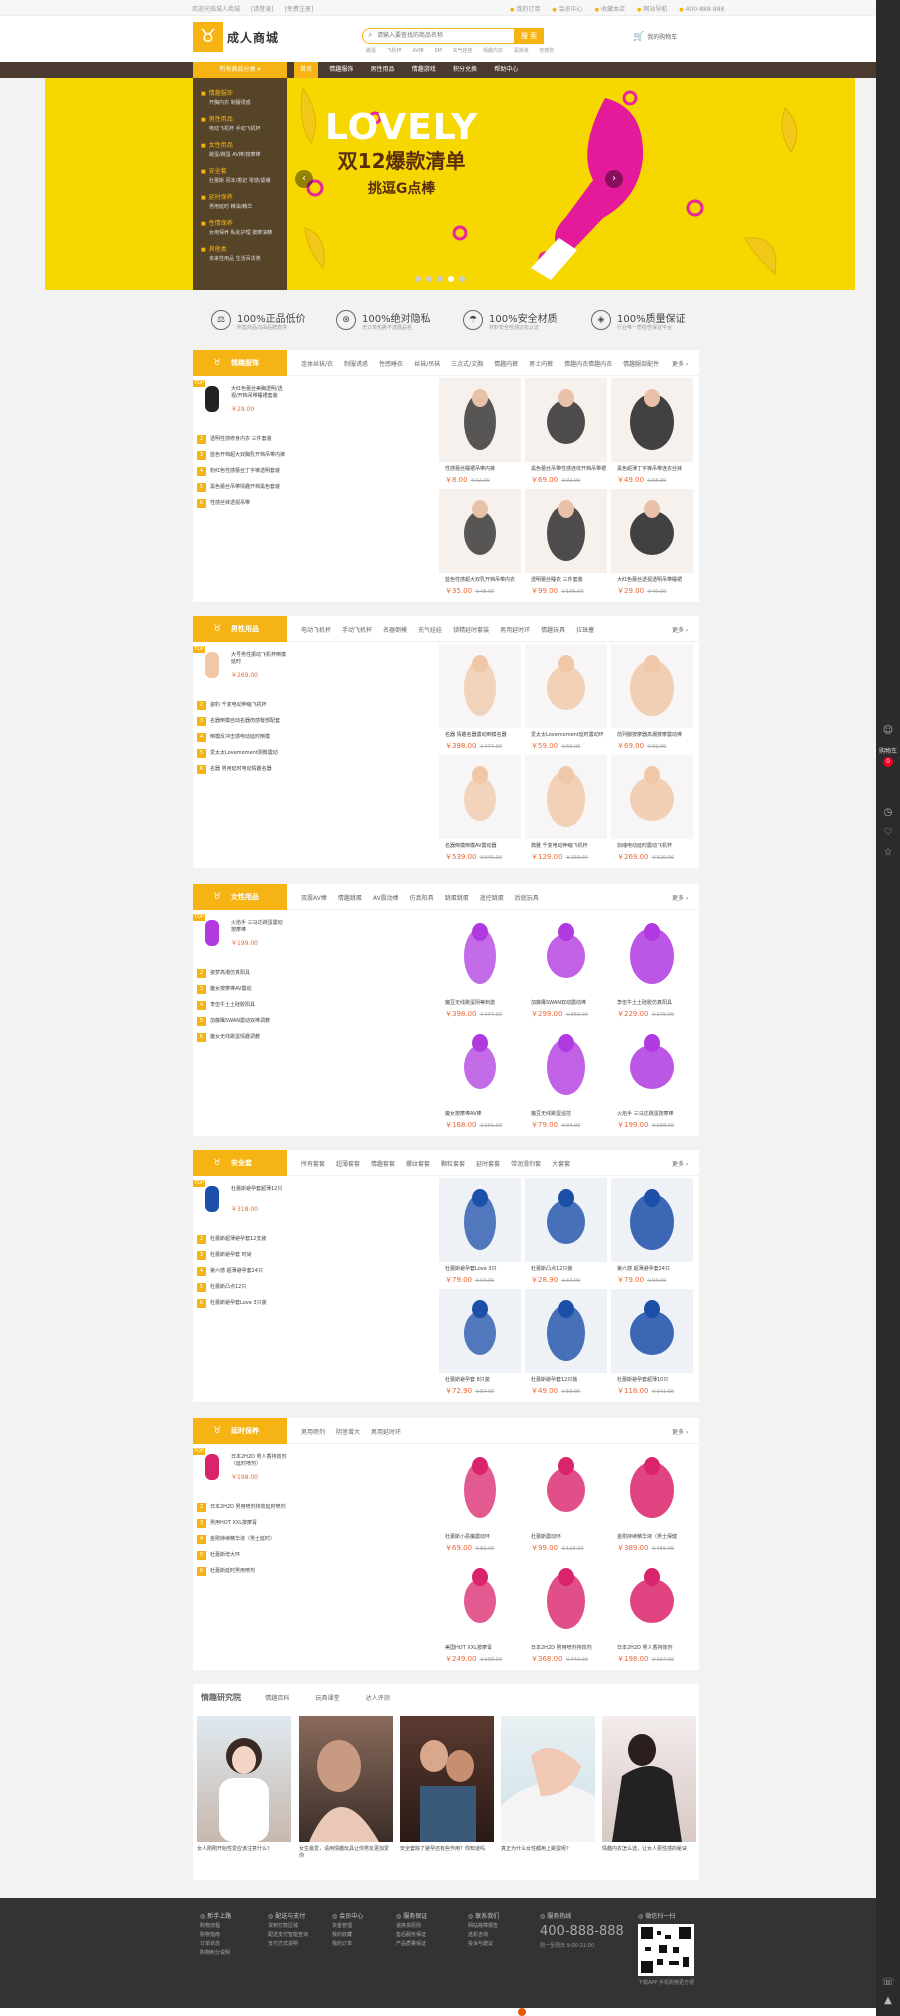 Image resolution: width=900 pixels, height=2016 pixels. What do you see at coordinates (243, 503) in the screenshot?
I see `rank-item: 6 性感丝袜透视吊带` at bounding box center [243, 503].